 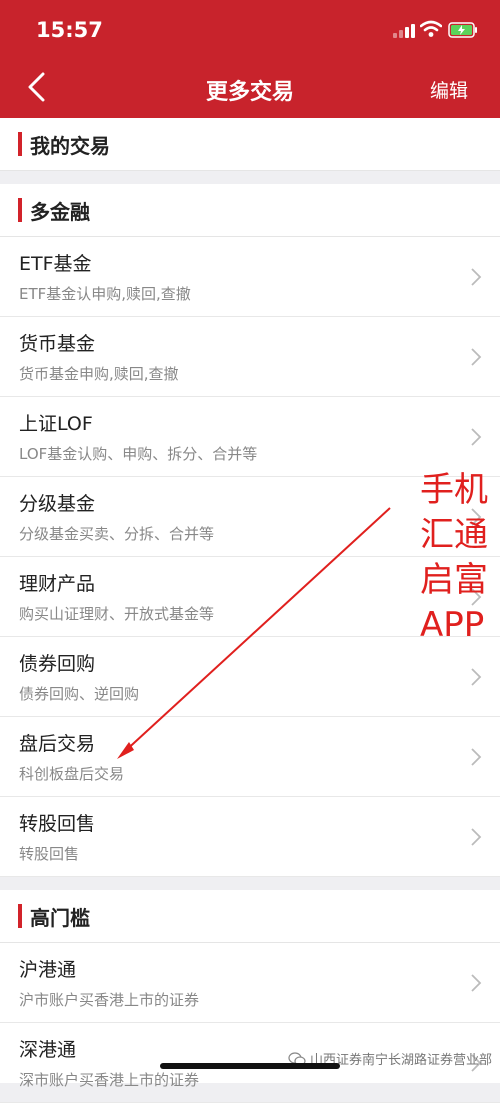 What do you see at coordinates (250, 357) in the screenshot?
I see `list-item-money-fund: 货币基金 货币基金申购,赎回,查撤` at bounding box center [250, 357].